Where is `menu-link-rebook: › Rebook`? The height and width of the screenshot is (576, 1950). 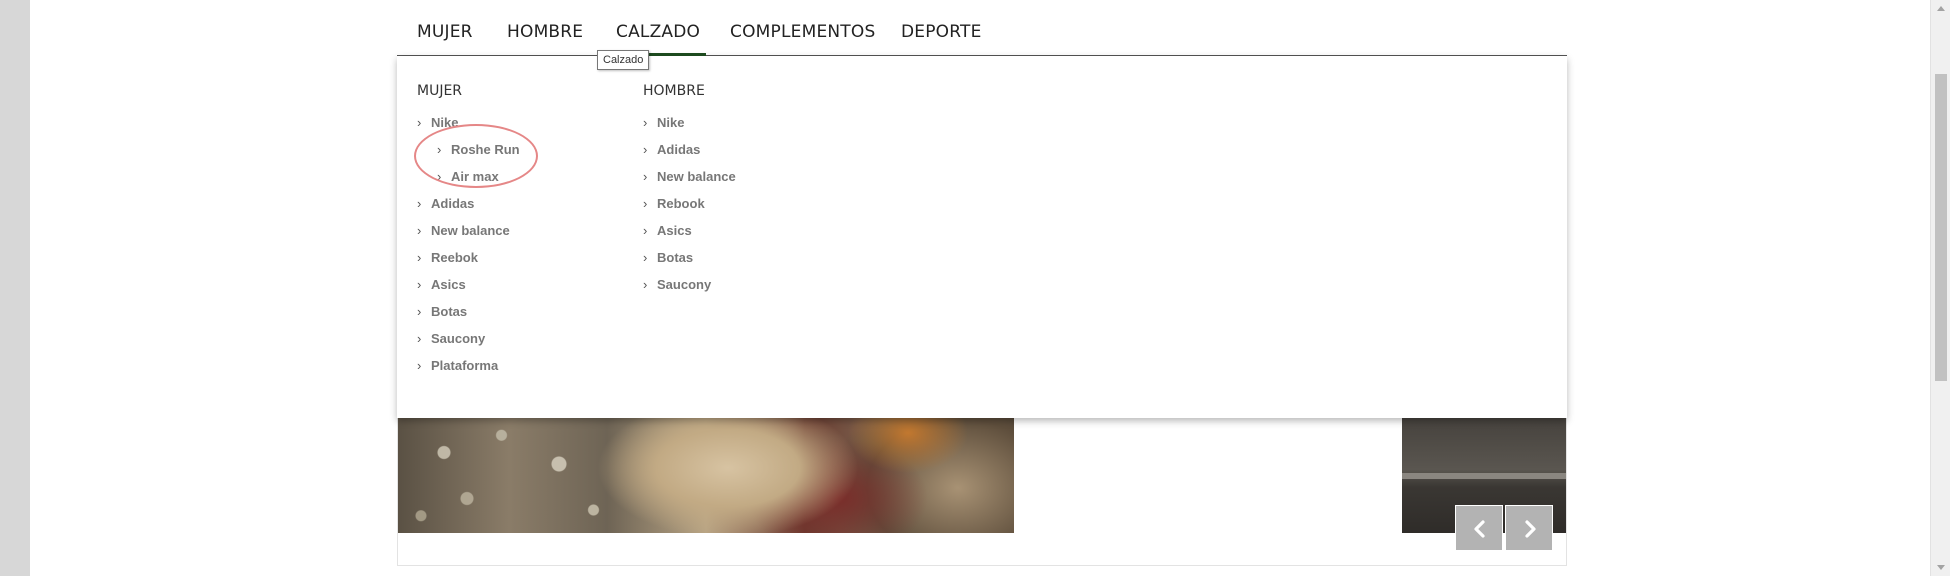
menu-link-rebook: › Rebook is located at coordinates (689, 203).